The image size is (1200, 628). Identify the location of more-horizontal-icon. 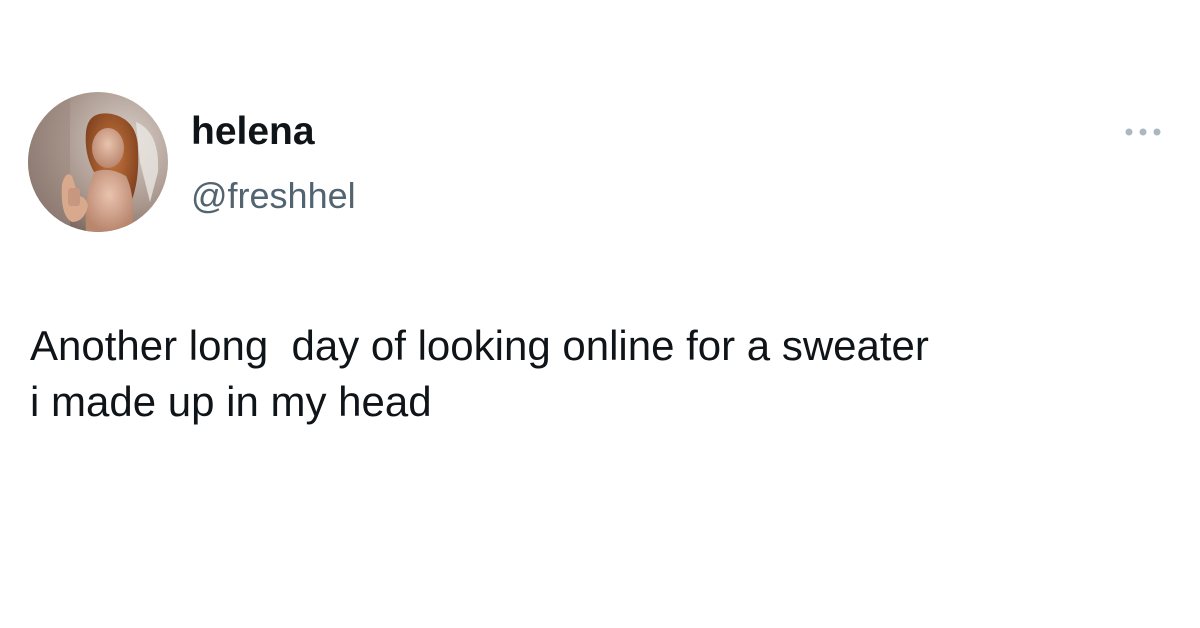
(1143, 132).